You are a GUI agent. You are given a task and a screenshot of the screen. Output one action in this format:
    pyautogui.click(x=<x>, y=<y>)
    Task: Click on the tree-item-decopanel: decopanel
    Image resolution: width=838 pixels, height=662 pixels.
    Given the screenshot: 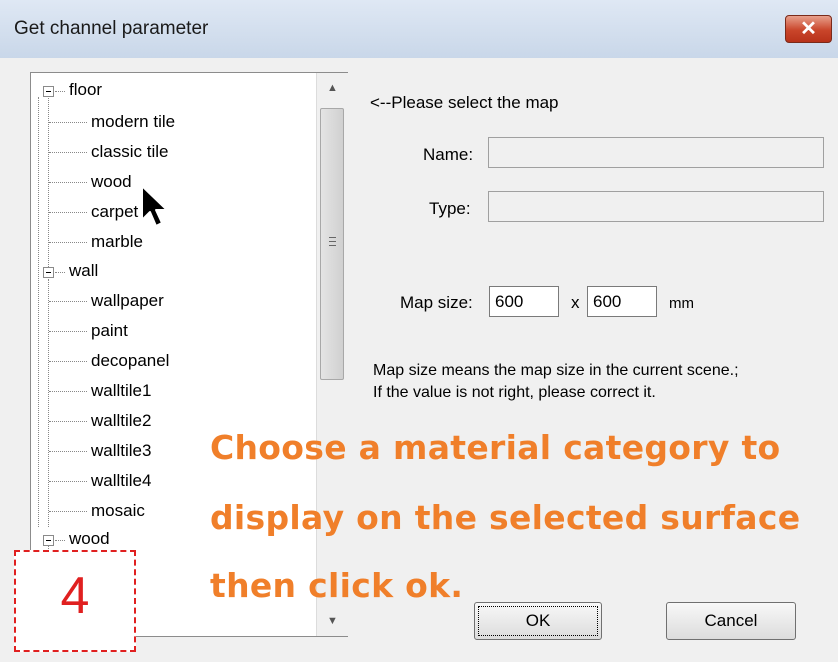 What is the action you would take?
    pyautogui.click(x=130, y=361)
    